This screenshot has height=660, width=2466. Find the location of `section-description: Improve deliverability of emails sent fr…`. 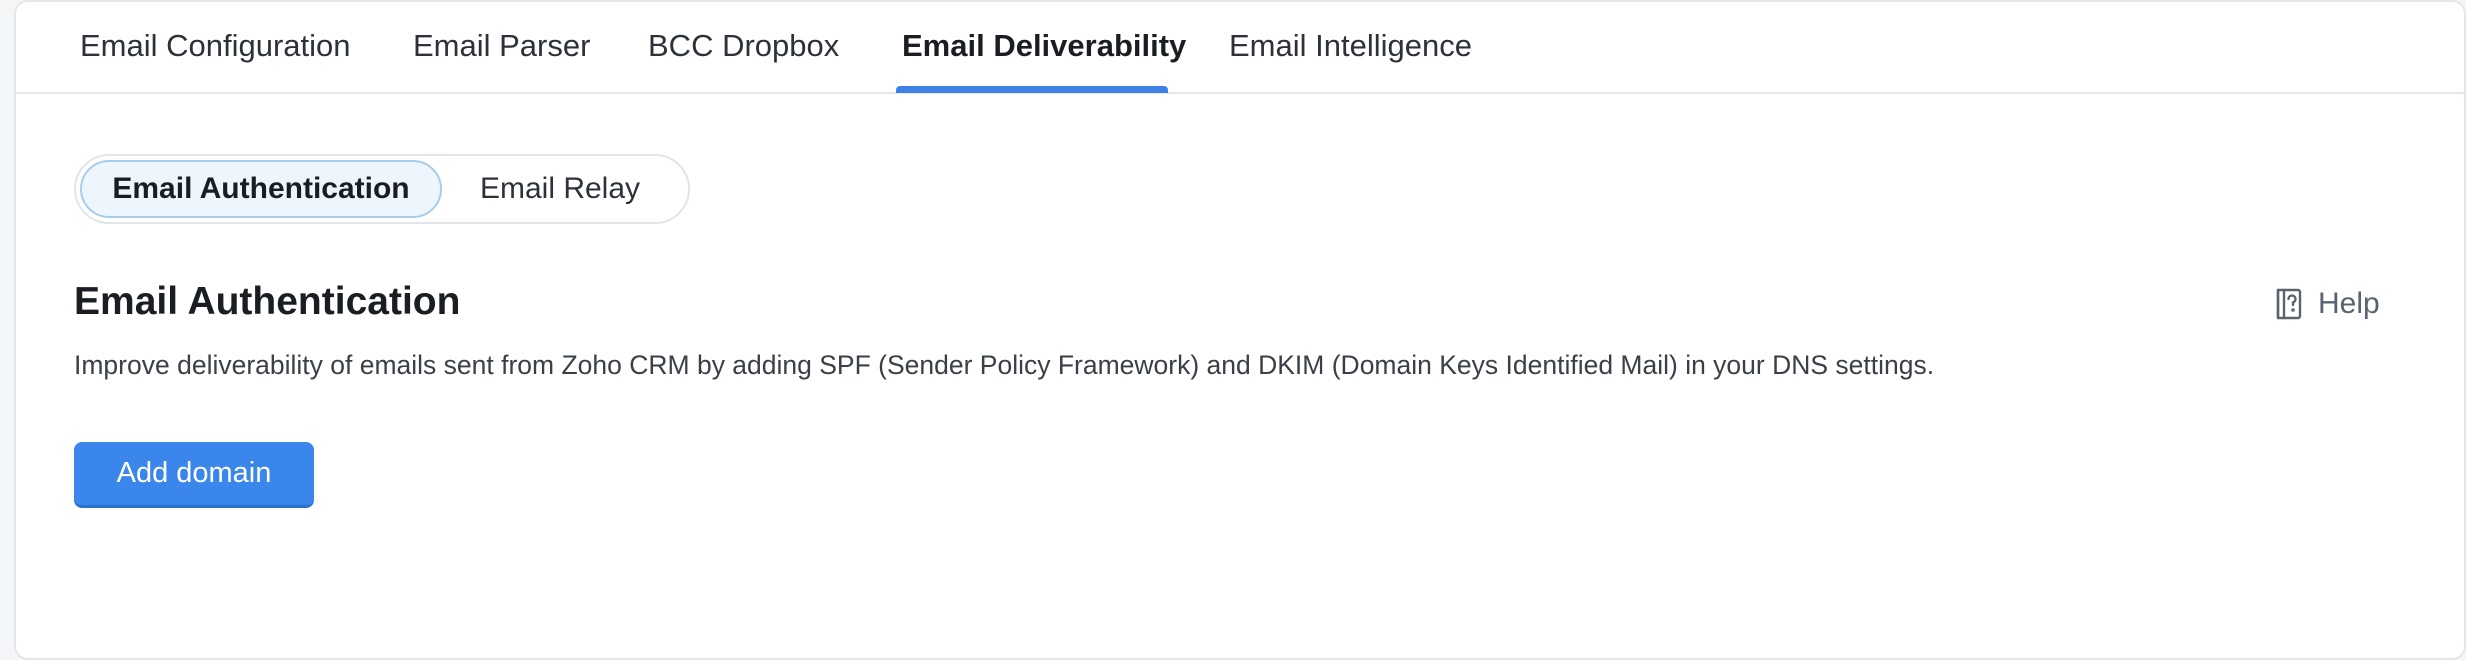

section-description: Improve deliverability of emails sent fr… is located at coordinates (1004, 365).